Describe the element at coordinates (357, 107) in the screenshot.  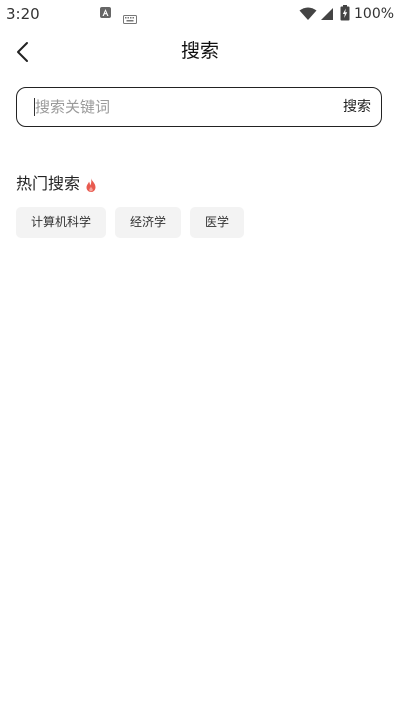
I see `search-button: 搜索` at that location.